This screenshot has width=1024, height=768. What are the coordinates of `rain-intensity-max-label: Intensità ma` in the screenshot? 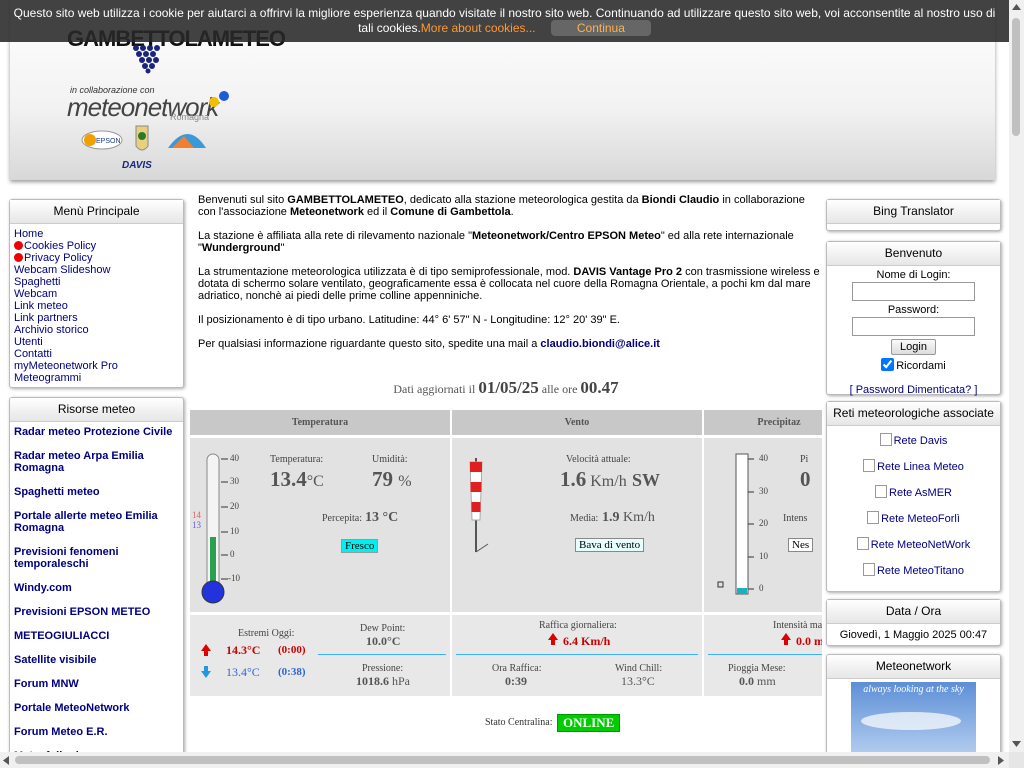 It's located at (797, 625).